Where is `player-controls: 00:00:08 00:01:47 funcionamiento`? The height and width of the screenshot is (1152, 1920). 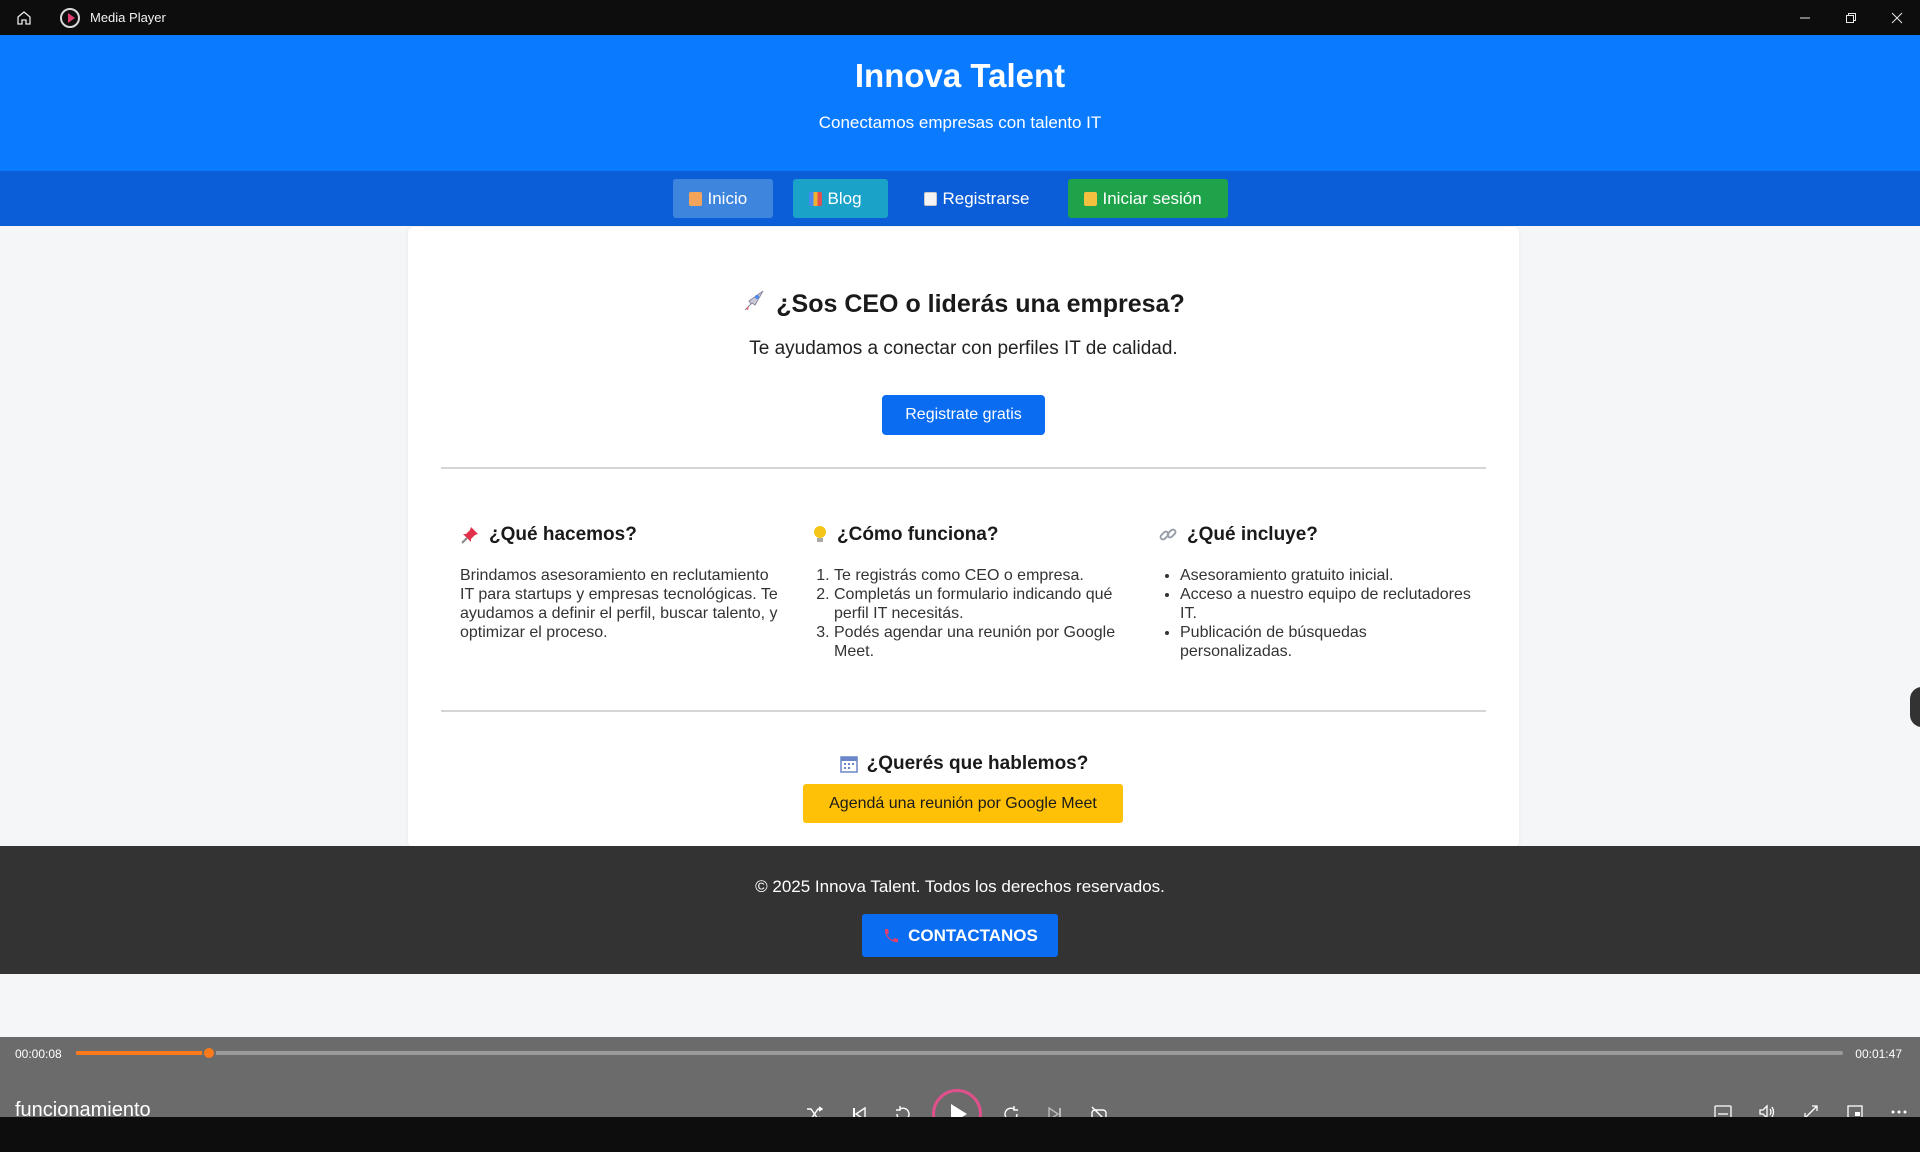
player-controls: 00:00:08 00:01:47 funcionamiento is located at coordinates (960, 1088).